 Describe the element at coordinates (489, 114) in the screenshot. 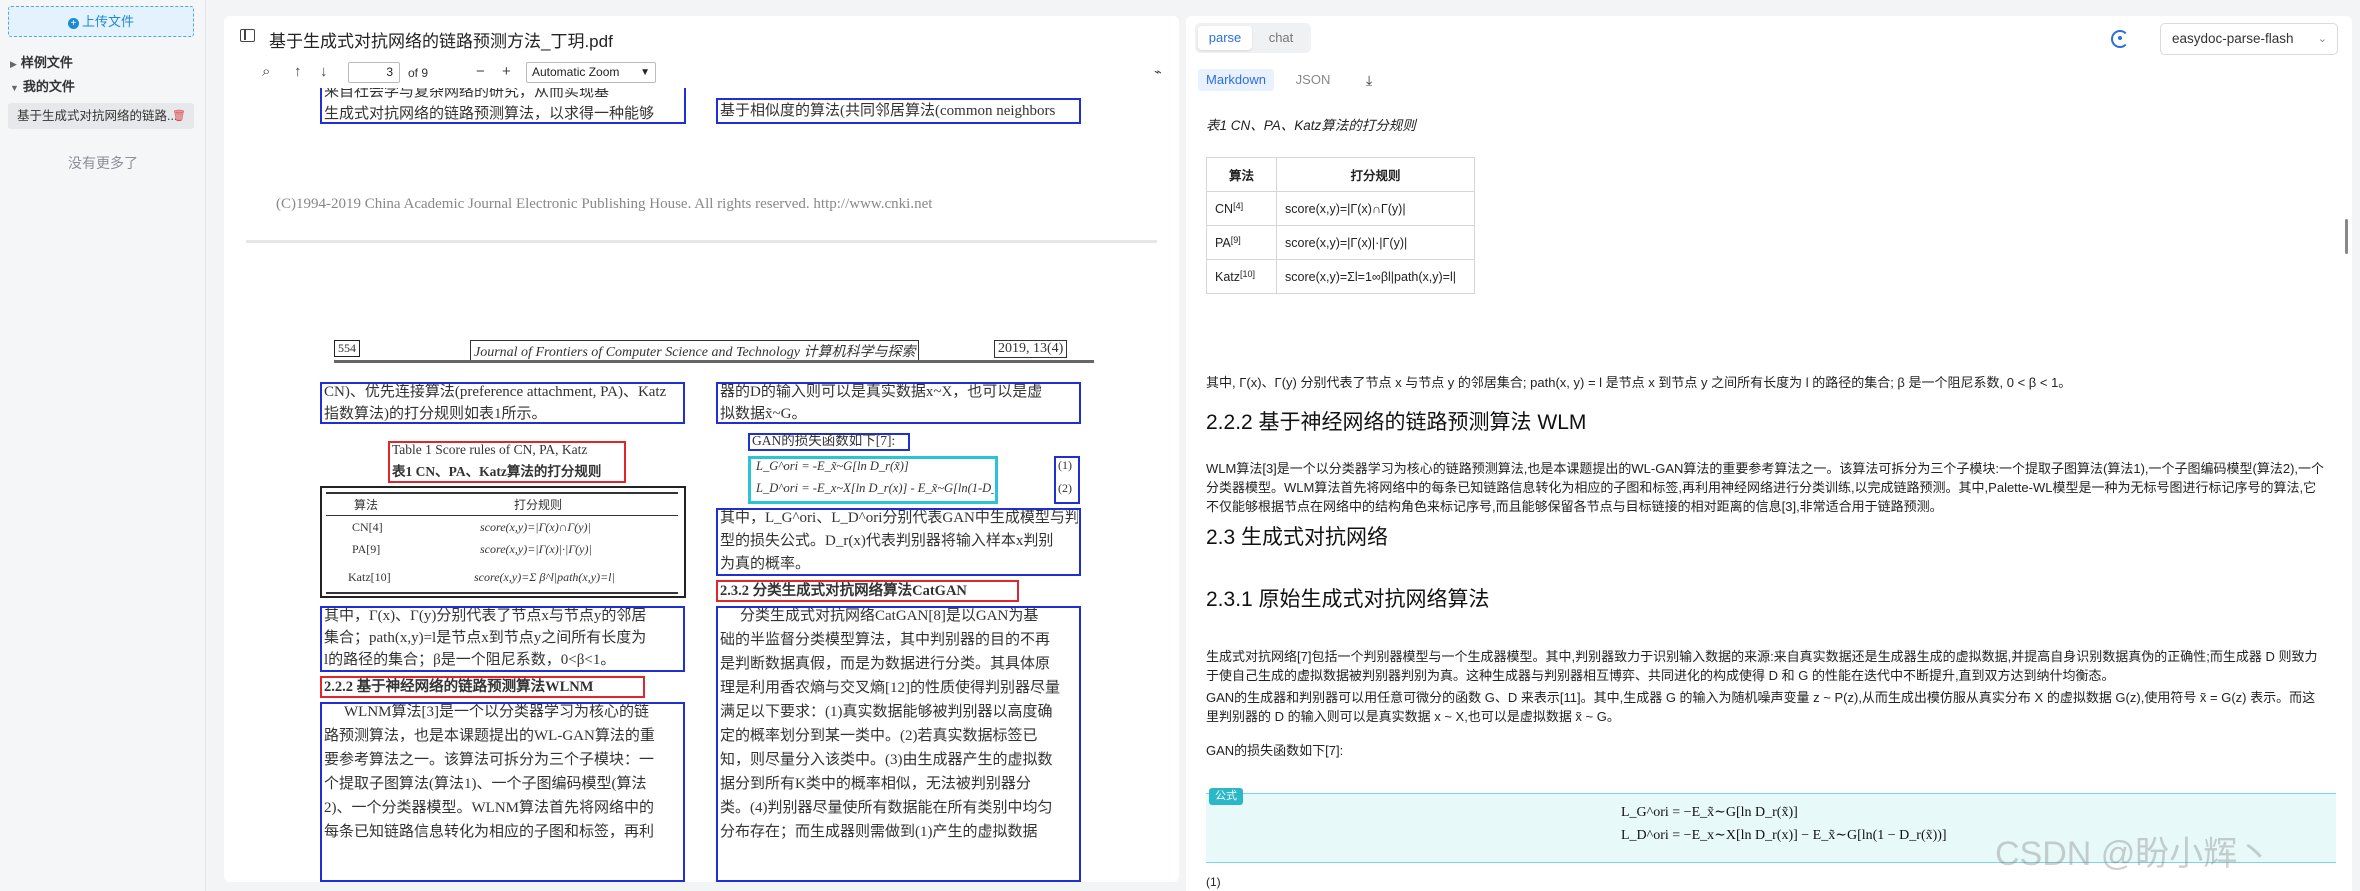

I see `pdf-text-line: 生成式对抗网络的链路预测算法，以求得一种能够` at that location.